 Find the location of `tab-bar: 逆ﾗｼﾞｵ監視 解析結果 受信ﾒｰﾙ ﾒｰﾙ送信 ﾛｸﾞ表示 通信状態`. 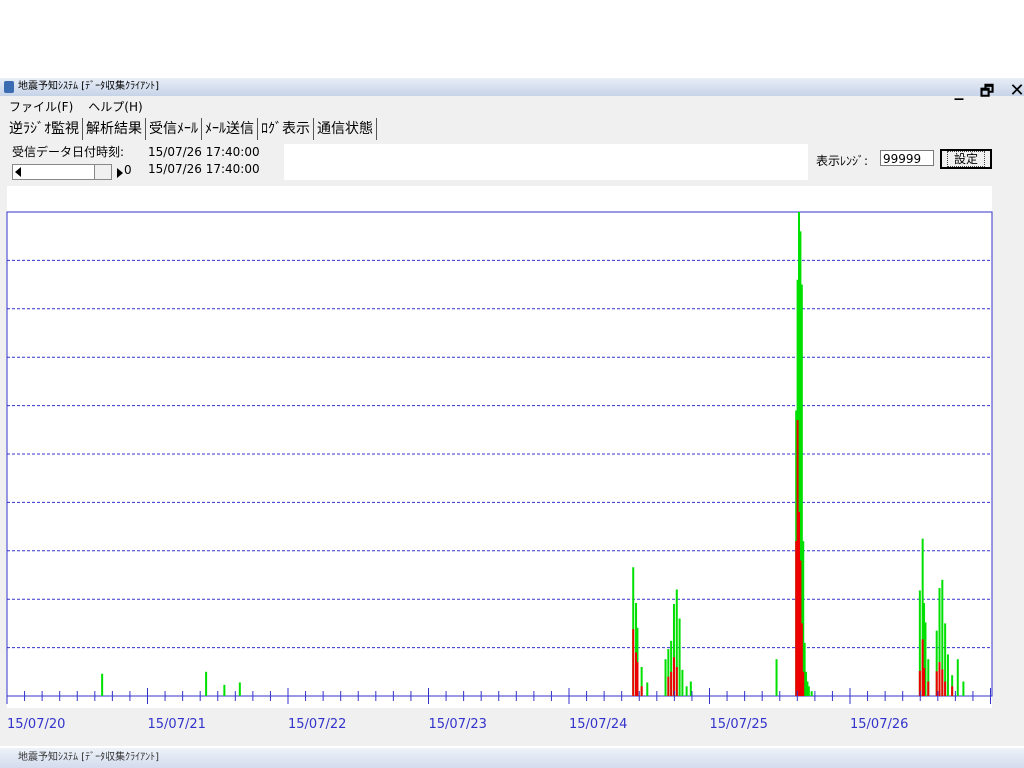

tab-bar: 逆ﾗｼﾞｵ監視 解析結果 受信ﾒｰﾙ ﾒｰﾙ送信 ﾛｸﾞ表示 通信状態 is located at coordinates (191, 129).